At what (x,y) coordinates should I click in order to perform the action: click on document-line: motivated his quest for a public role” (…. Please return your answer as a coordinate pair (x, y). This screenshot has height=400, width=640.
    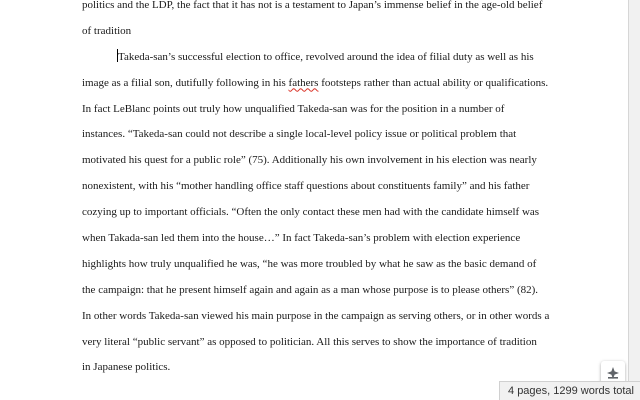
    Looking at the image, I should click on (309, 160).